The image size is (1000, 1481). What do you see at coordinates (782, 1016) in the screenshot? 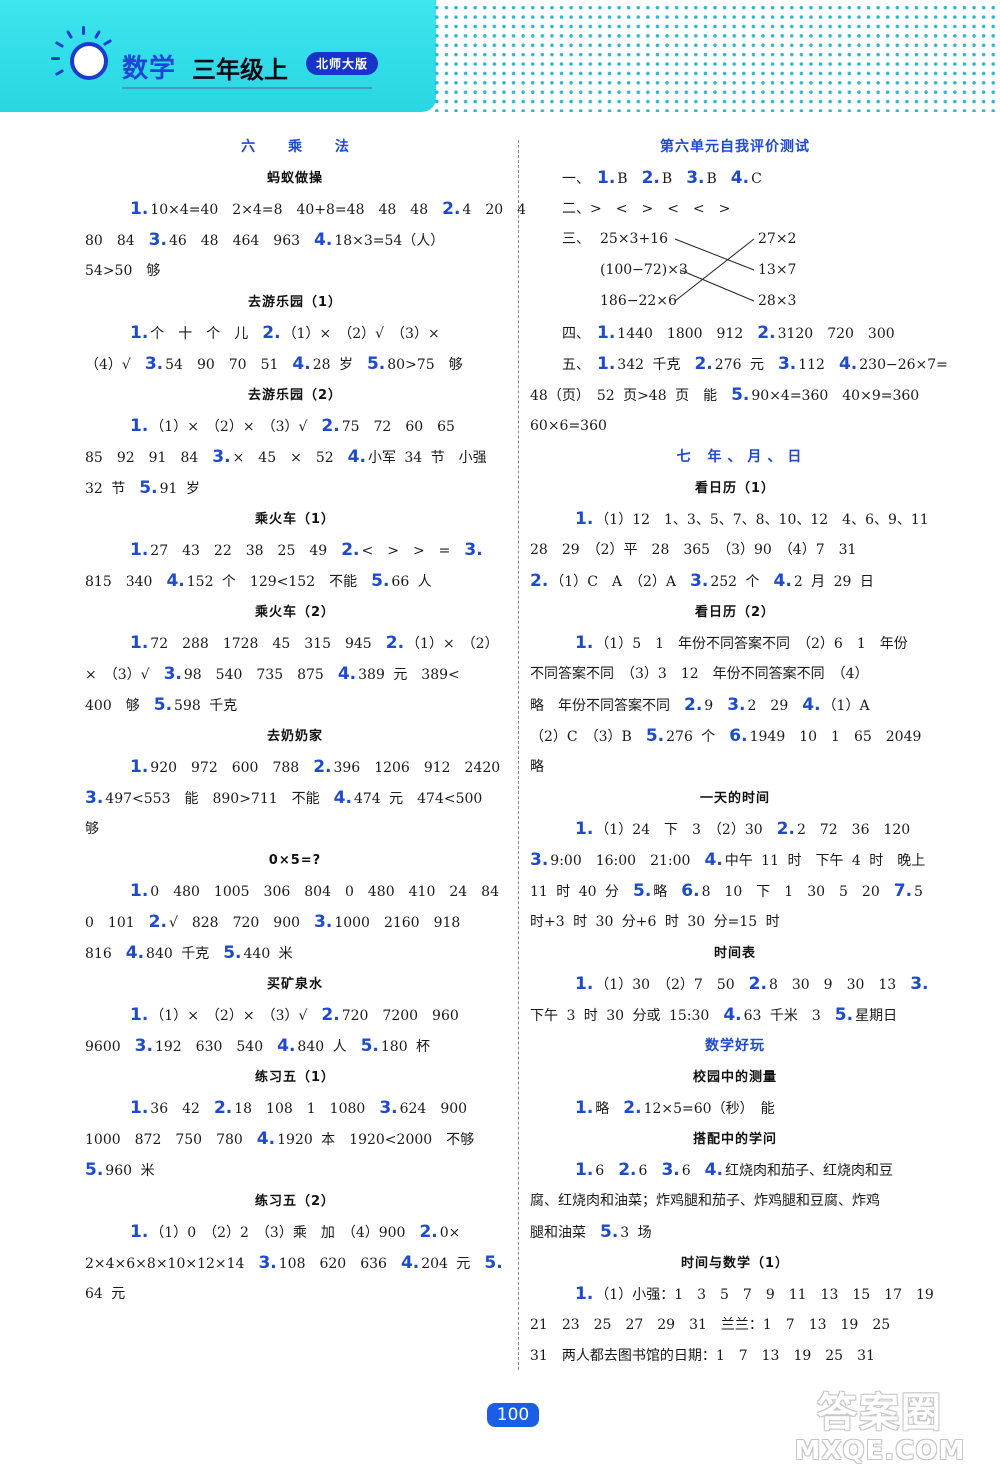
I see `answer-text: 63 千米 3` at bounding box center [782, 1016].